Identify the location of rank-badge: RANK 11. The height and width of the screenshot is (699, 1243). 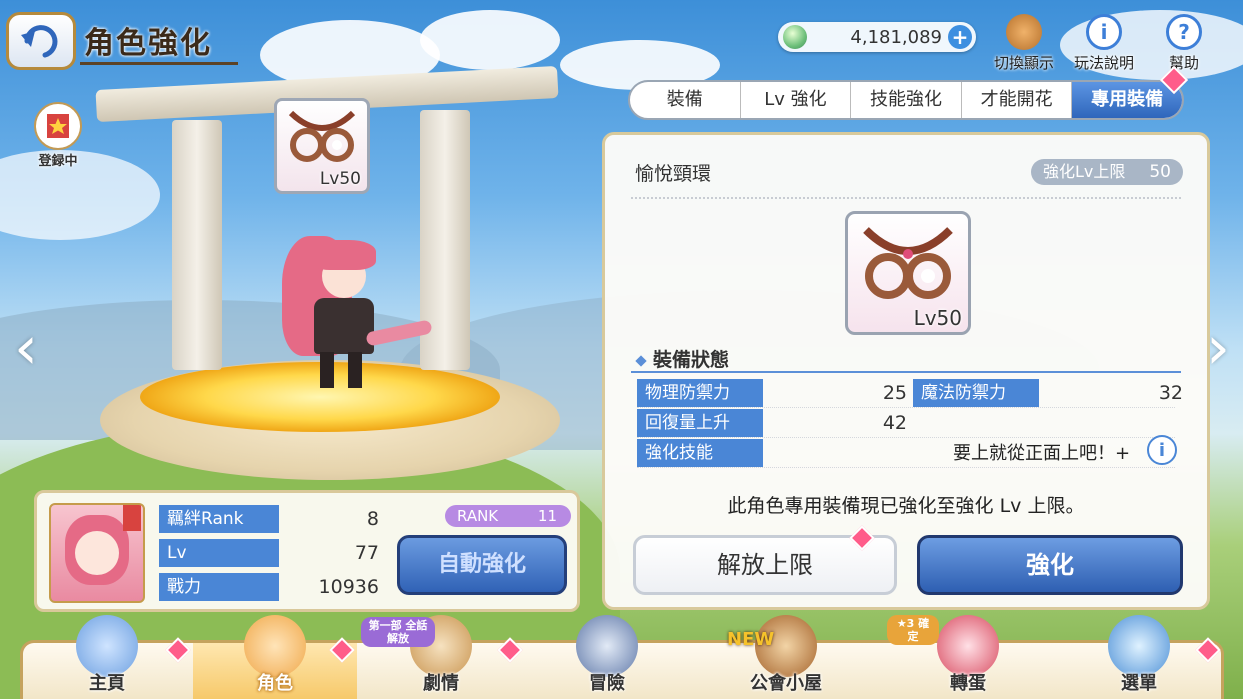
(508, 516).